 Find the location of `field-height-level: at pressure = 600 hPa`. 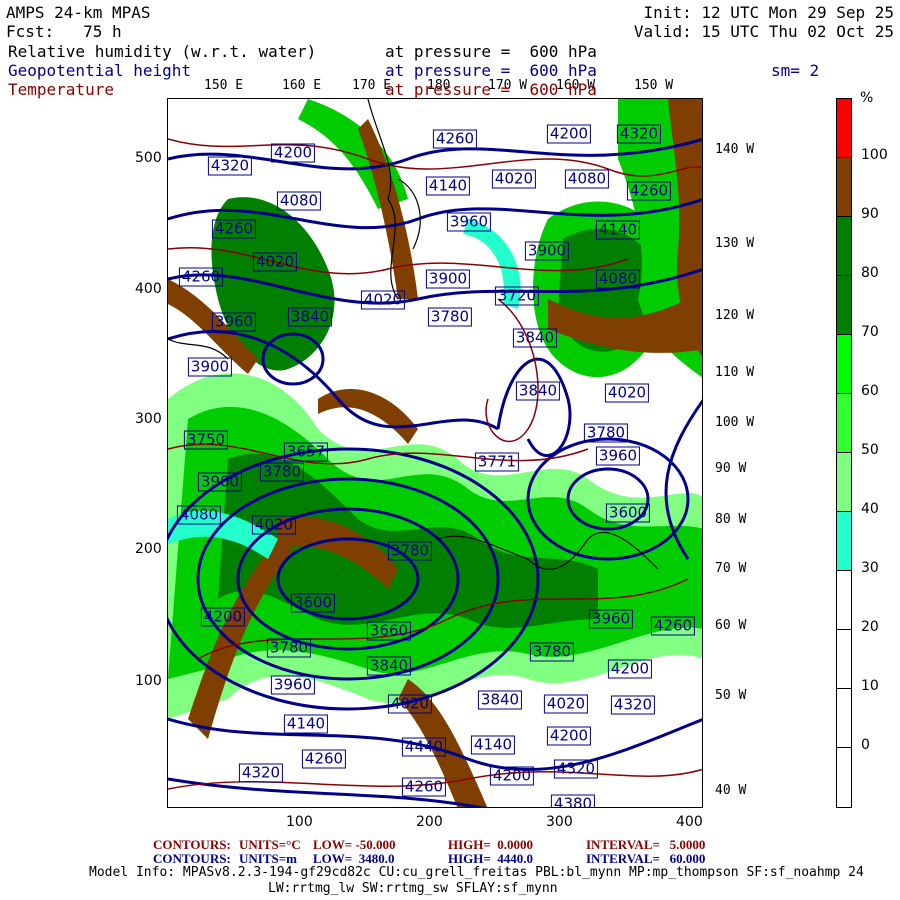

field-height-level: at pressure = 600 hPa is located at coordinates (491, 70).